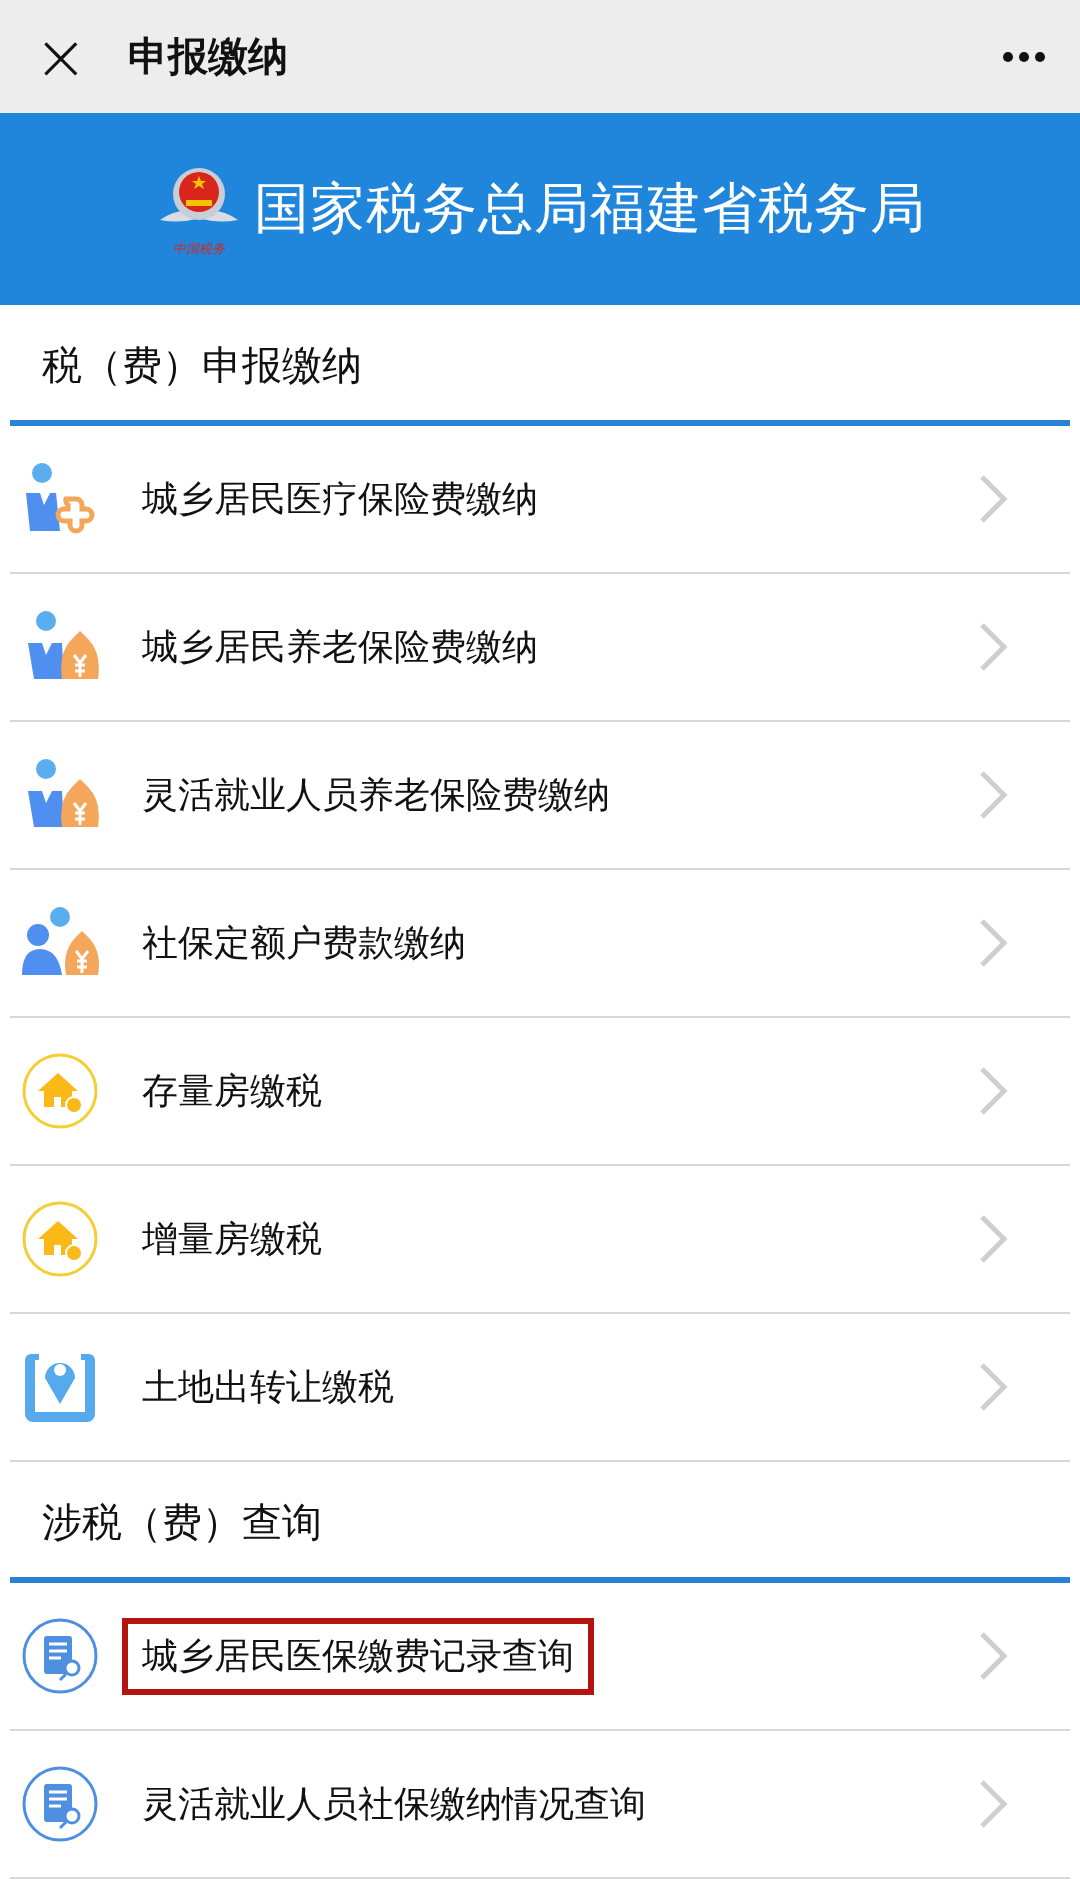 This screenshot has width=1080, height=1891. I want to click on menu-item: 城乡居民医保缴费记录查询, so click(540, 1657).